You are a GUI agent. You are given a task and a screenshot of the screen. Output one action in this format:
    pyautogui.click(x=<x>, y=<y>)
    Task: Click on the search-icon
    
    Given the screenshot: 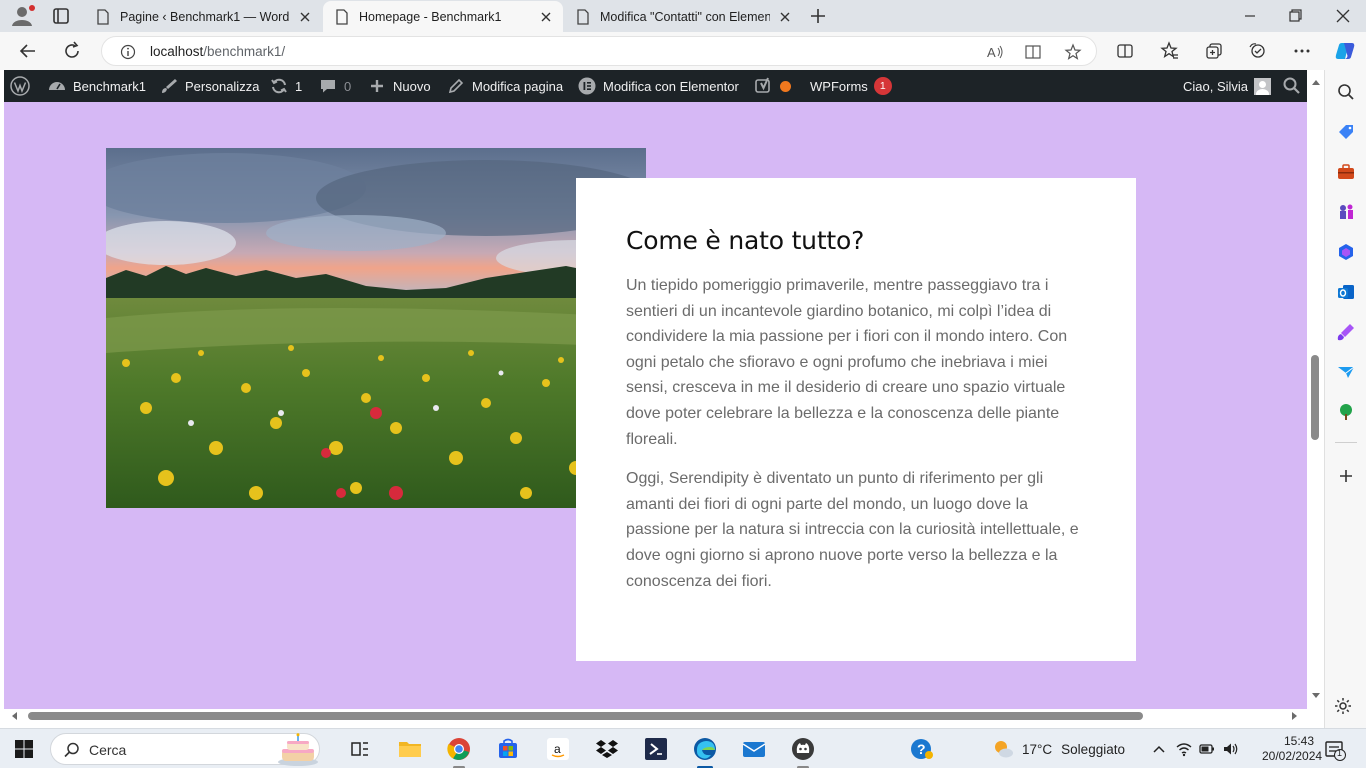 What is the action you would take?
    pyautogui.click(x=1346, y=92)
    